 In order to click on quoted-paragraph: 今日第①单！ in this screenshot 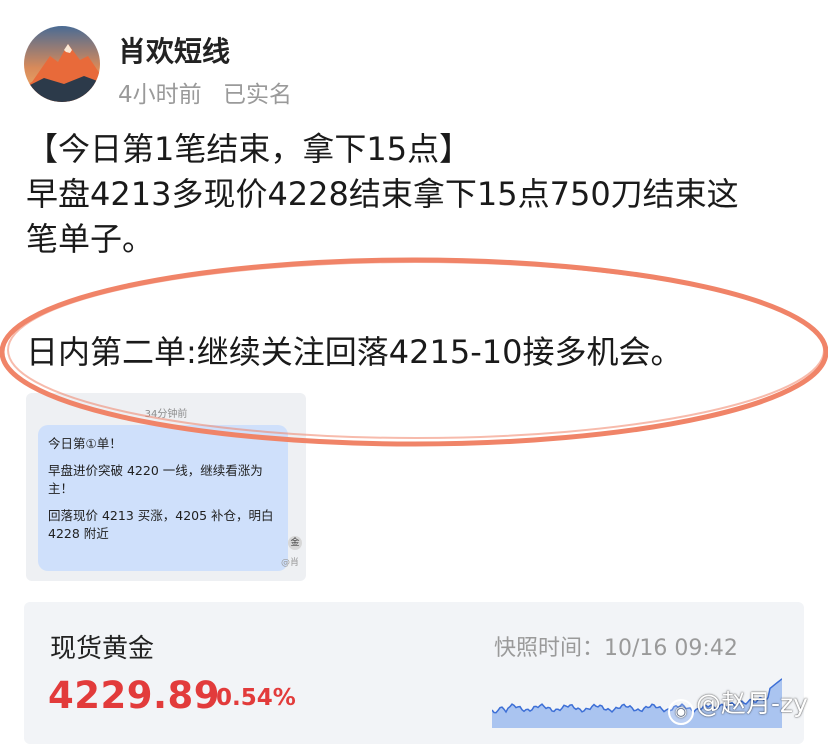, I will do `click(85, 443)`.